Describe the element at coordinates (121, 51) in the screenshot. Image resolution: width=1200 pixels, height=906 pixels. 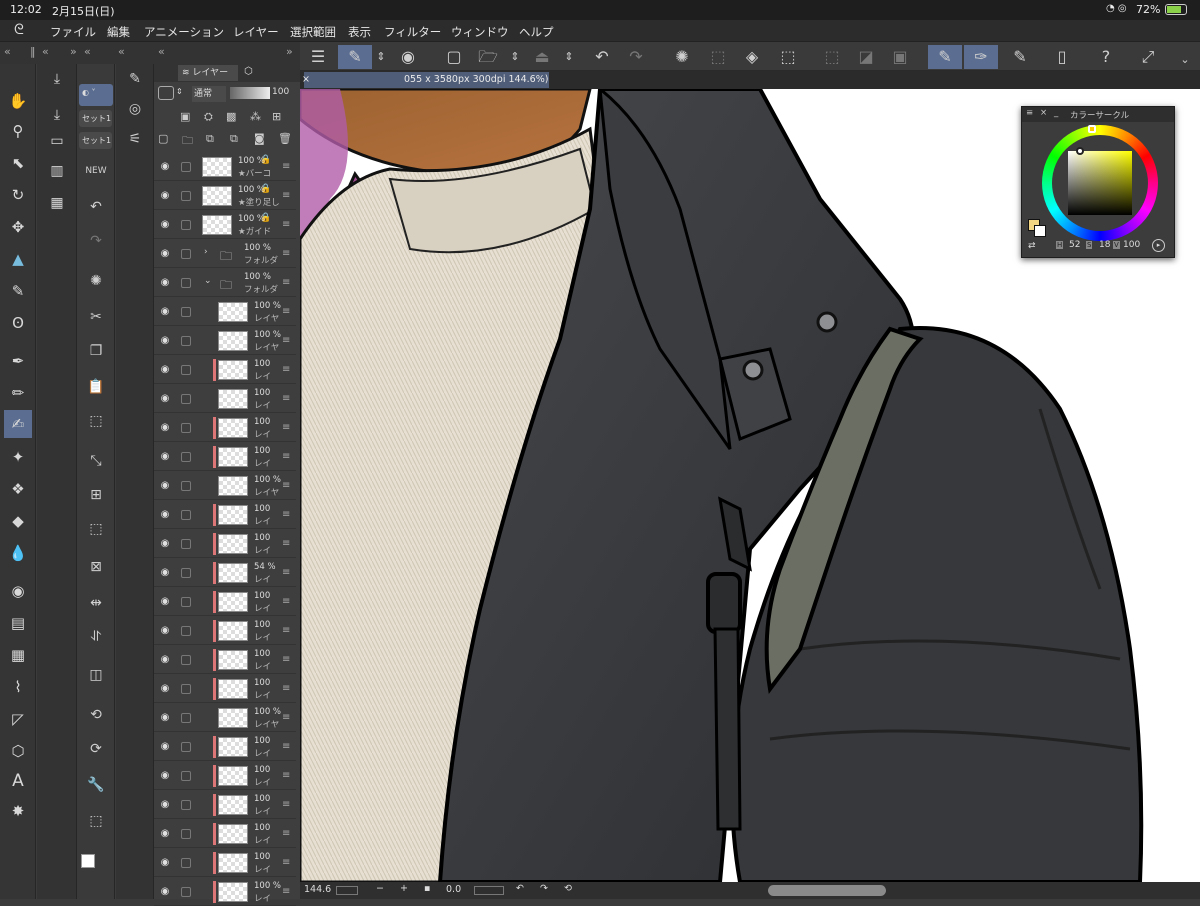
I see `collapse-left-icon-4: «` at that location.